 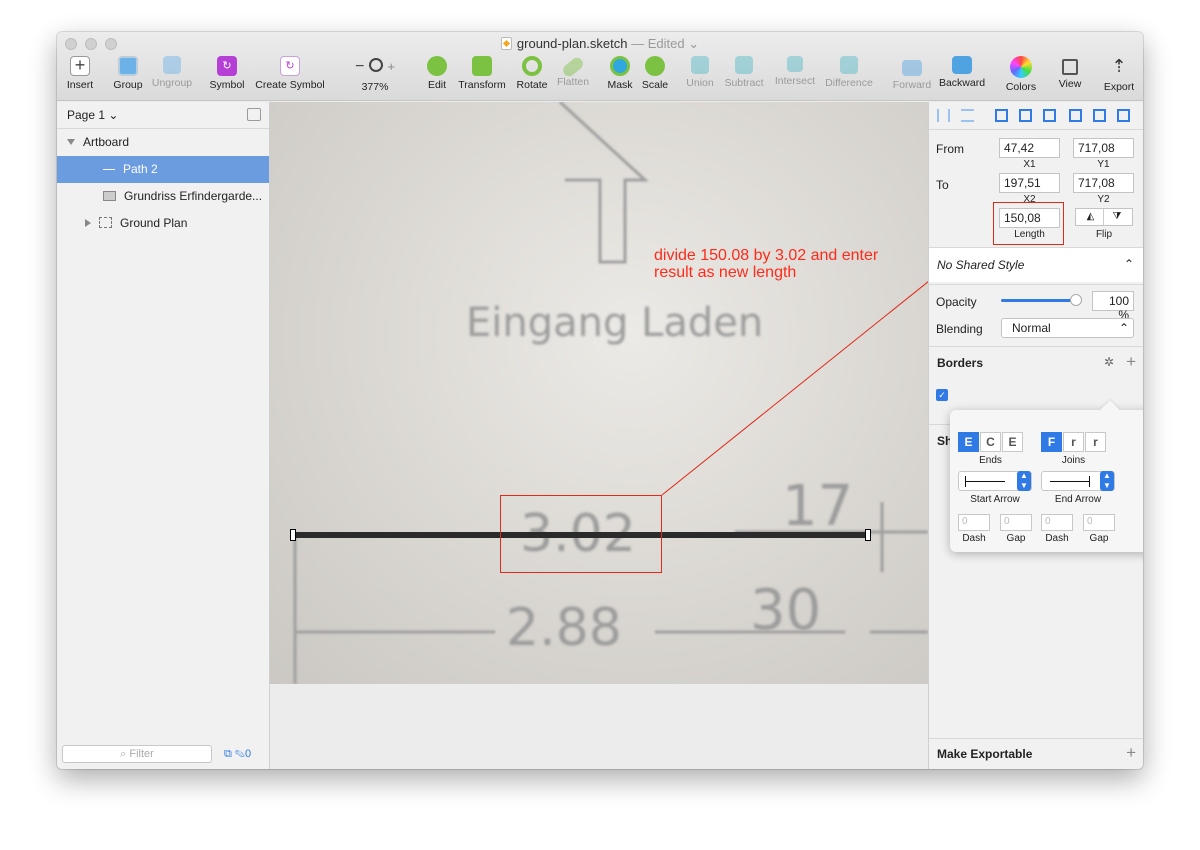 I want to click on y2-field: 717,08, so click(x=1103, y=183).